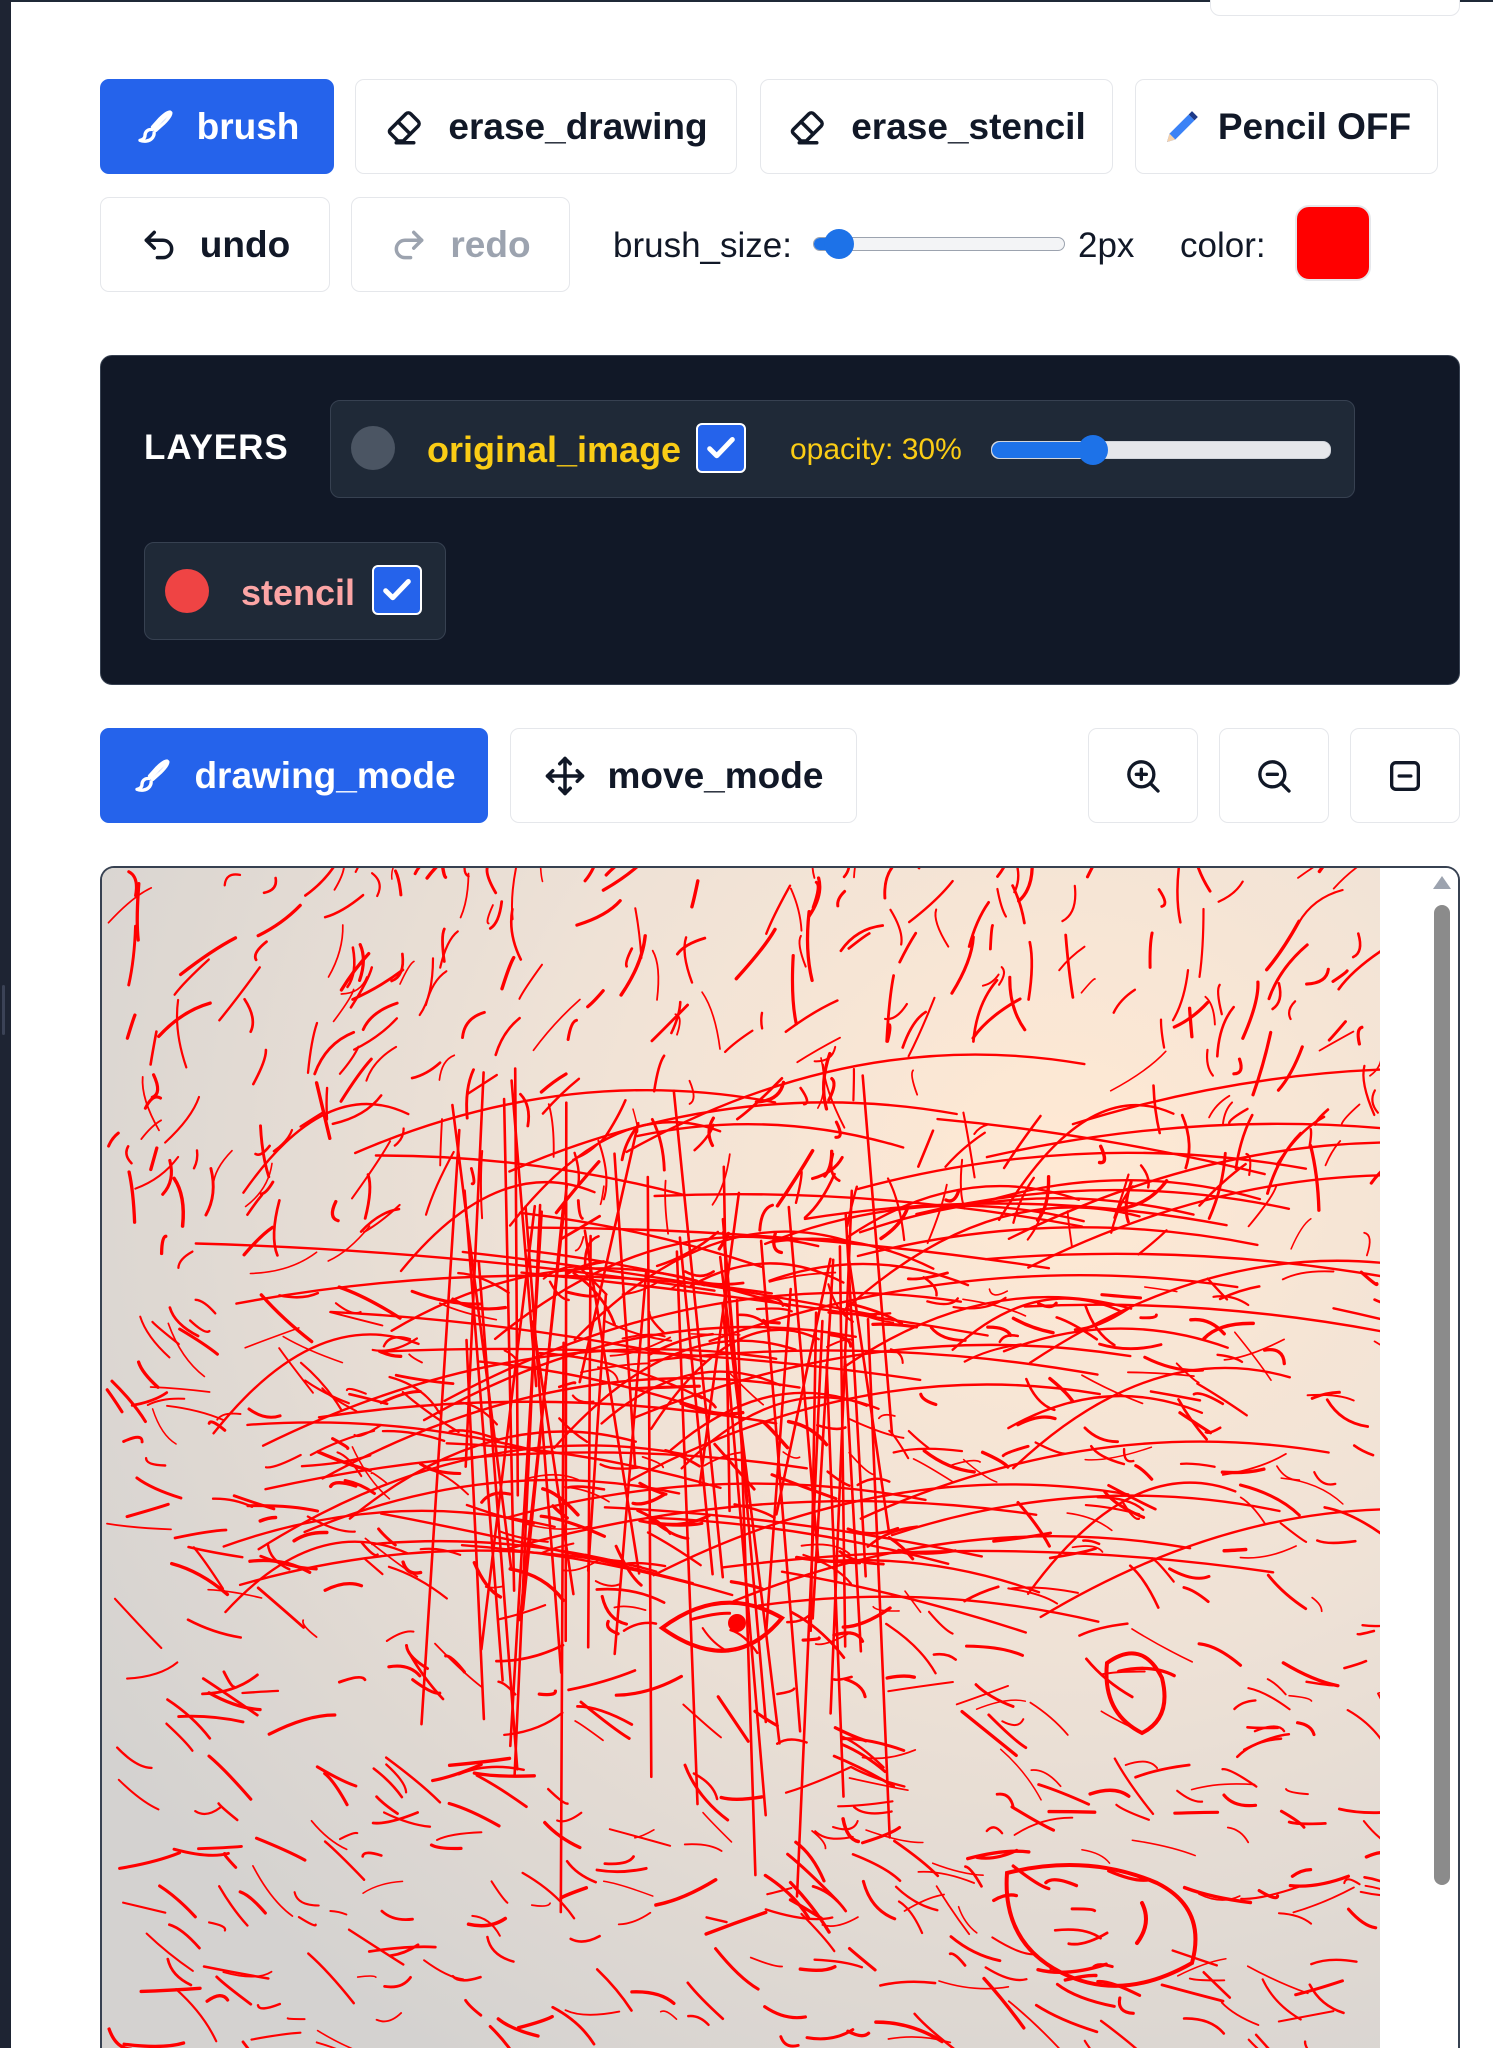 The height and width of the screenshot is (2048, 1493). I want to click on left-panel-rail, so click(5, 1024).